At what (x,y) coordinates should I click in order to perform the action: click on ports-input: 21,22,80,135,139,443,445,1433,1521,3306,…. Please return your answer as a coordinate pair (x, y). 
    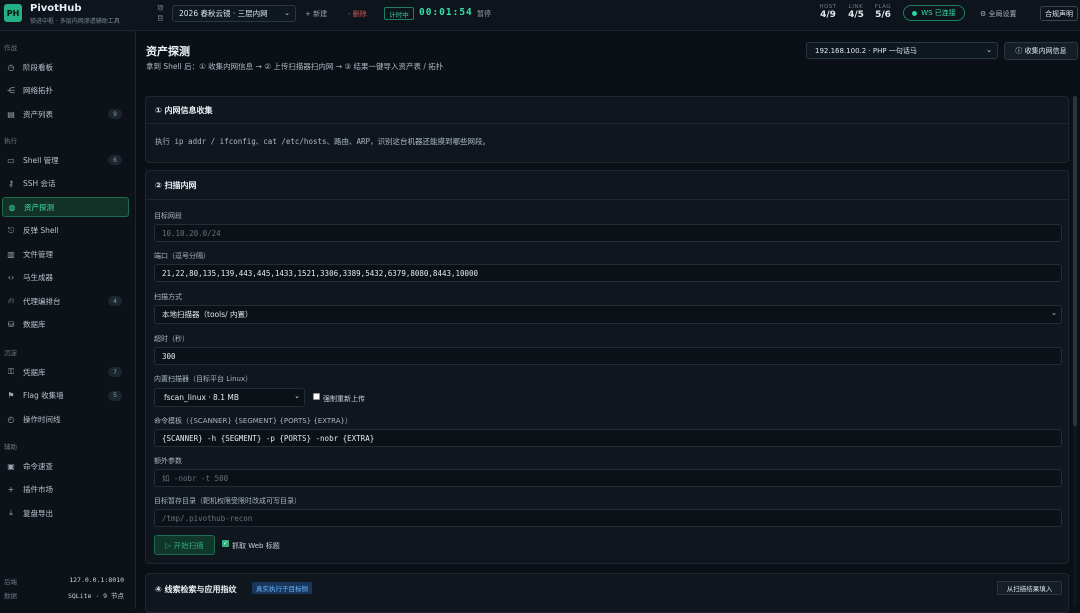
    Looking at the image, I should click on (608, 273).